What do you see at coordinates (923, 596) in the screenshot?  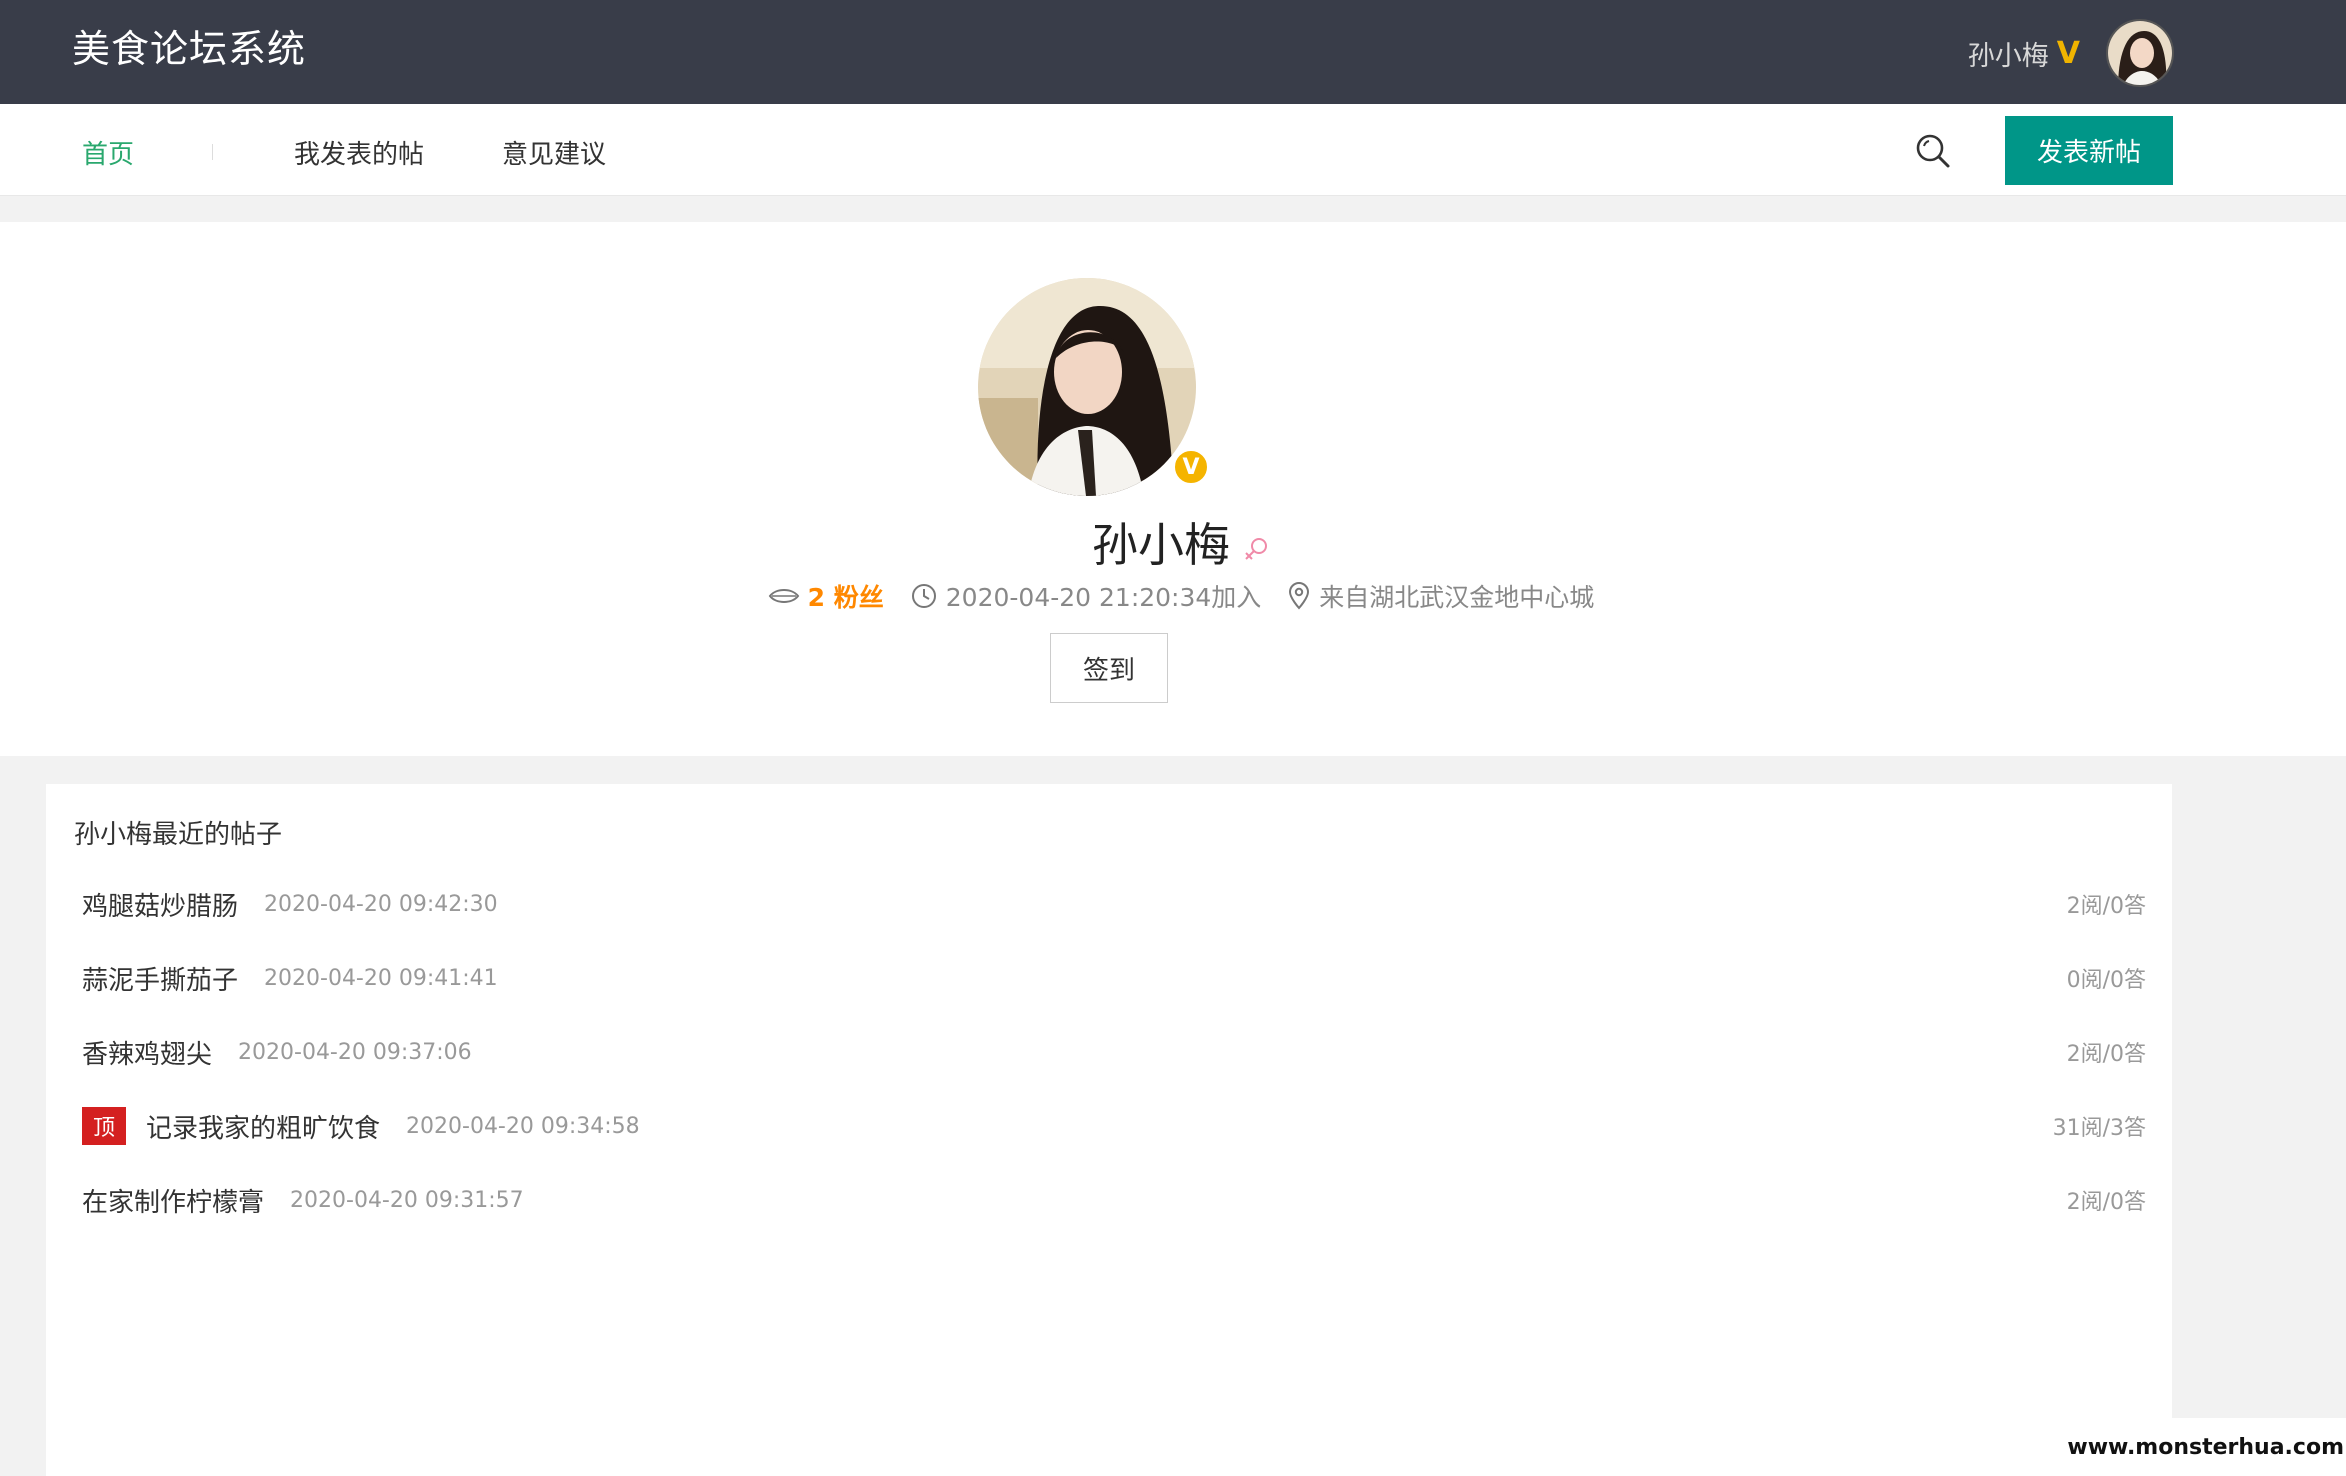 I see `clock-icon` at bounding box center [923, 596].